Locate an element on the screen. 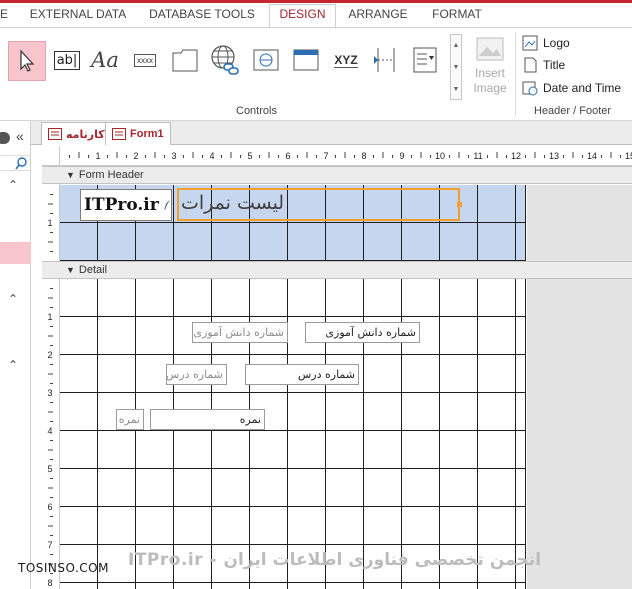  logo-control: ITPro.ir is located at coordinates (126, 205).